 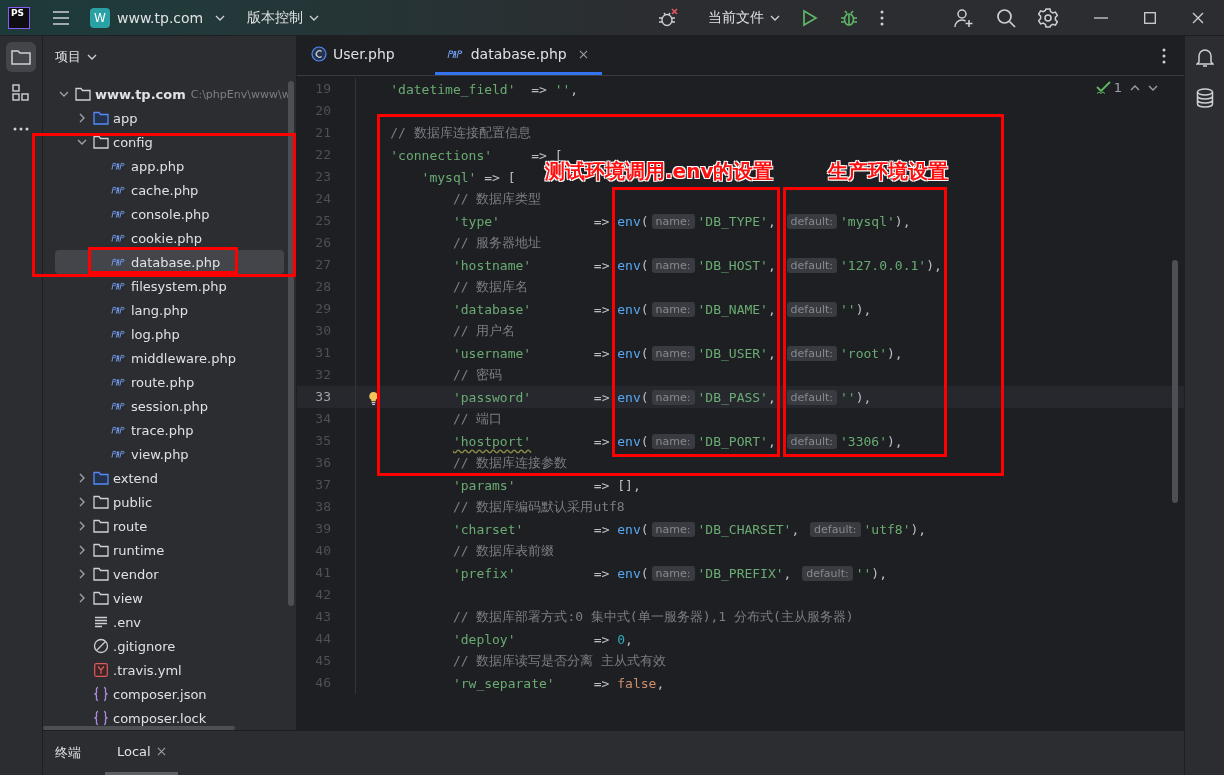 I want to click on menu-icon, so click(x=61, y=17).